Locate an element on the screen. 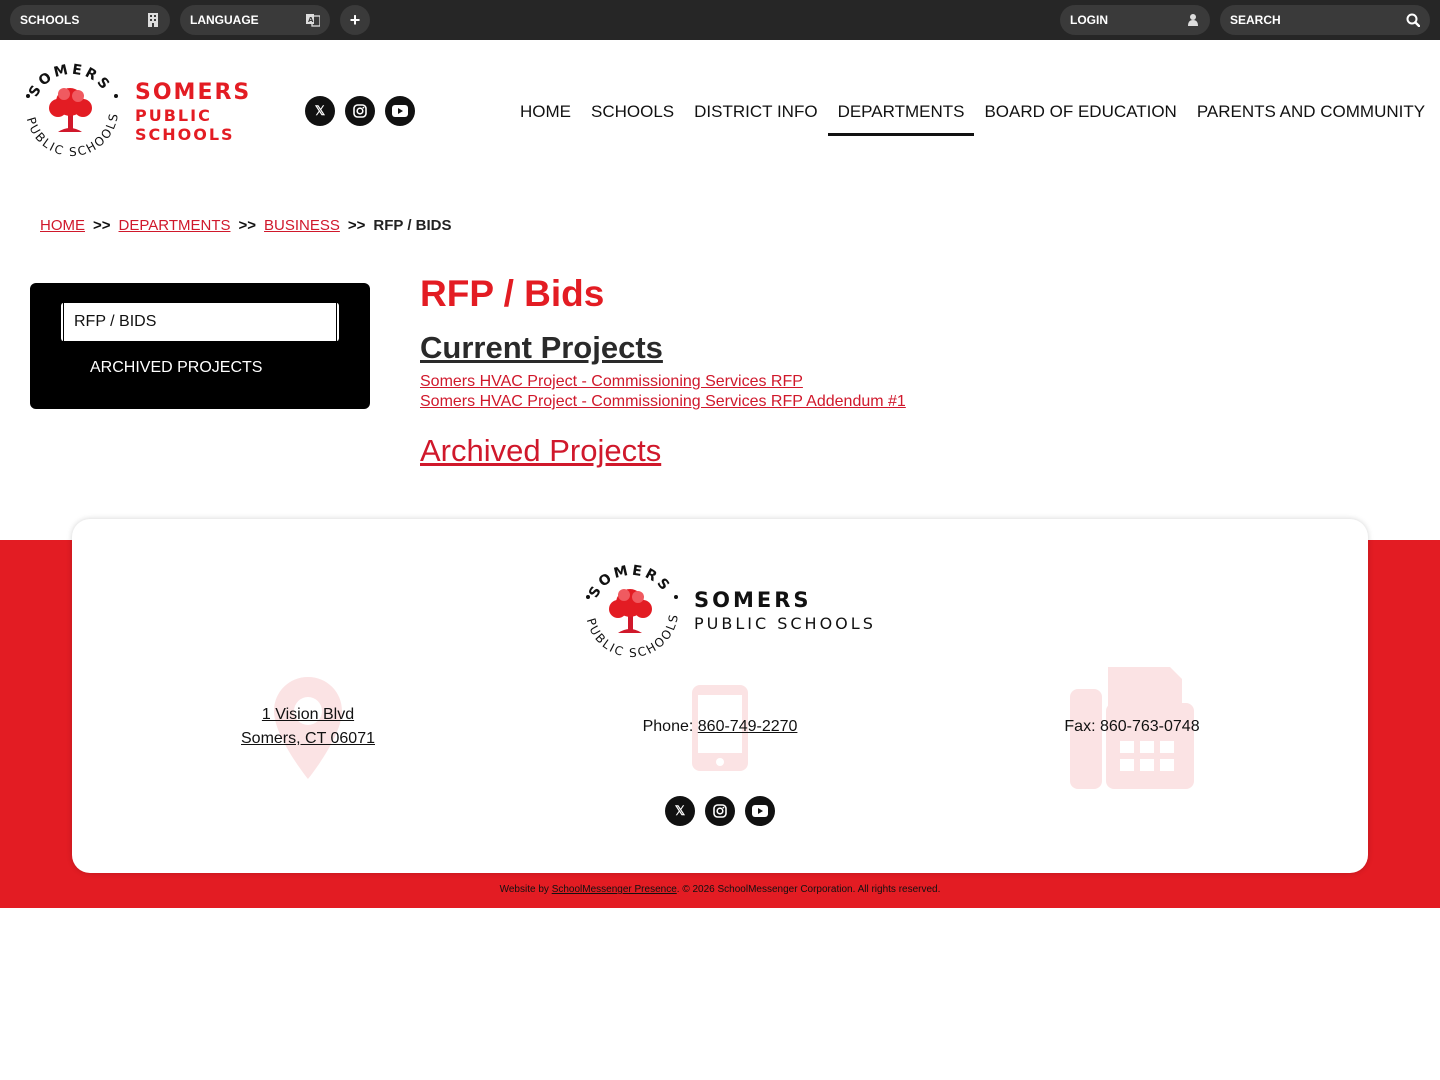 Image resolution: width=1440 pixels, height=1080 pixels. translate-icon: A is located at coordinates (313, 20).